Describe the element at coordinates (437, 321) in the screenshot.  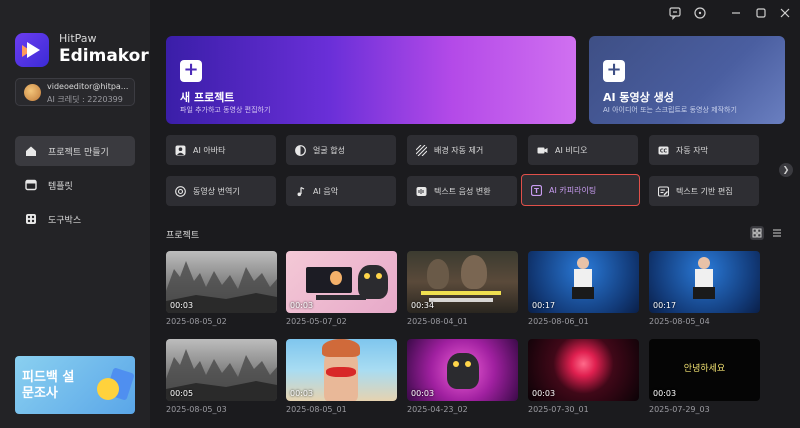
I see `project-name: 2025-08-04_01` at that location.